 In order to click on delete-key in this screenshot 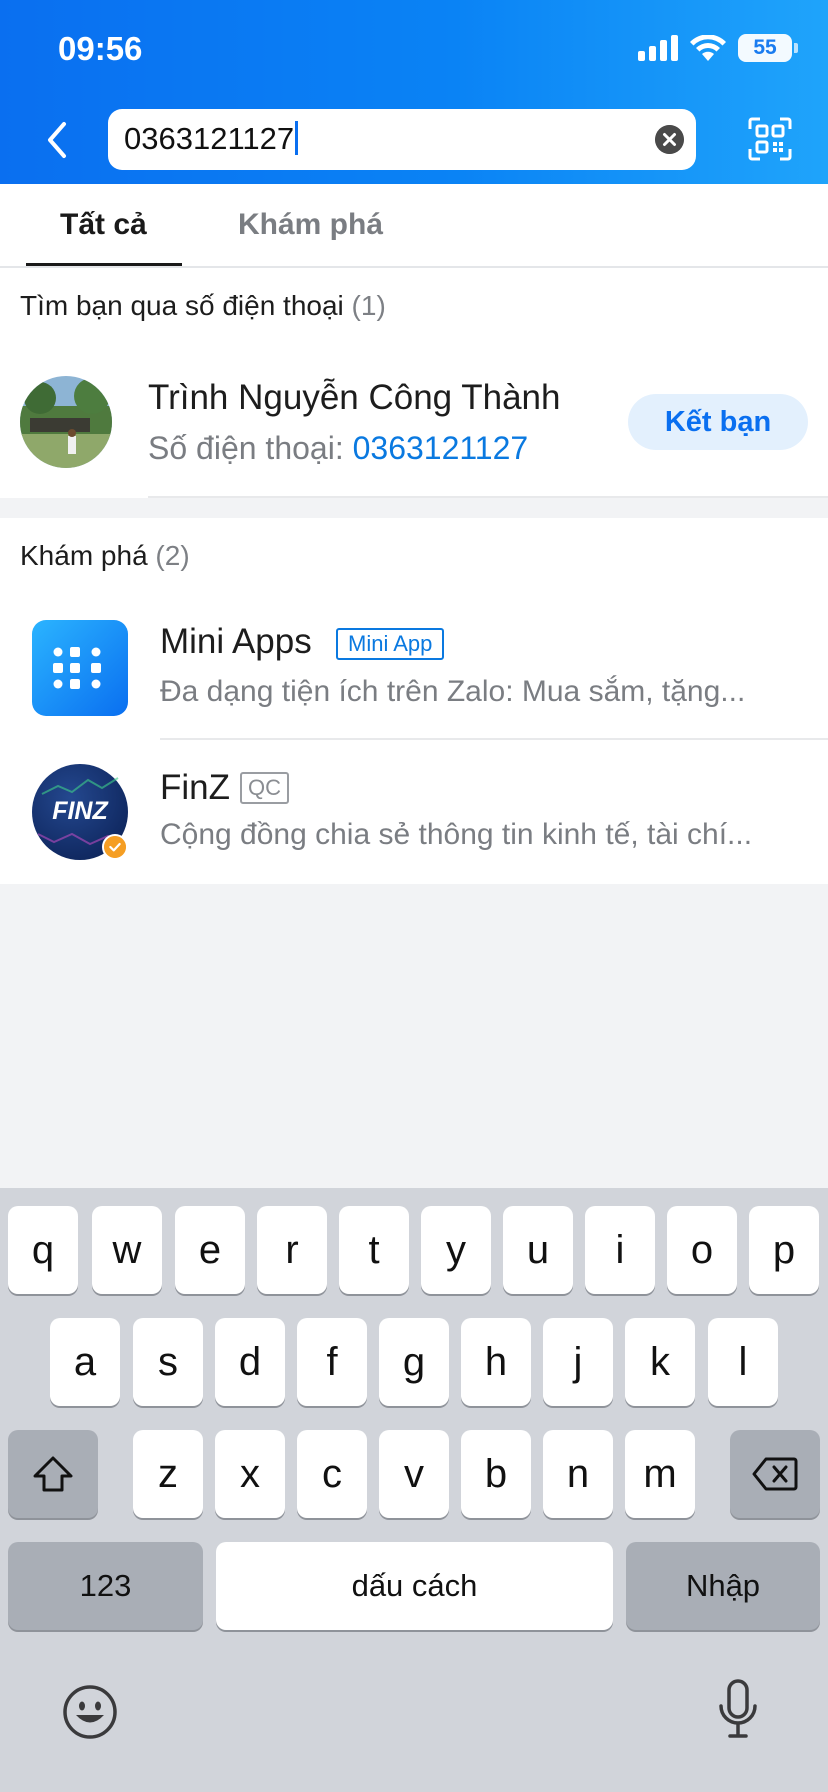, I will do `click(775, 1474)`.